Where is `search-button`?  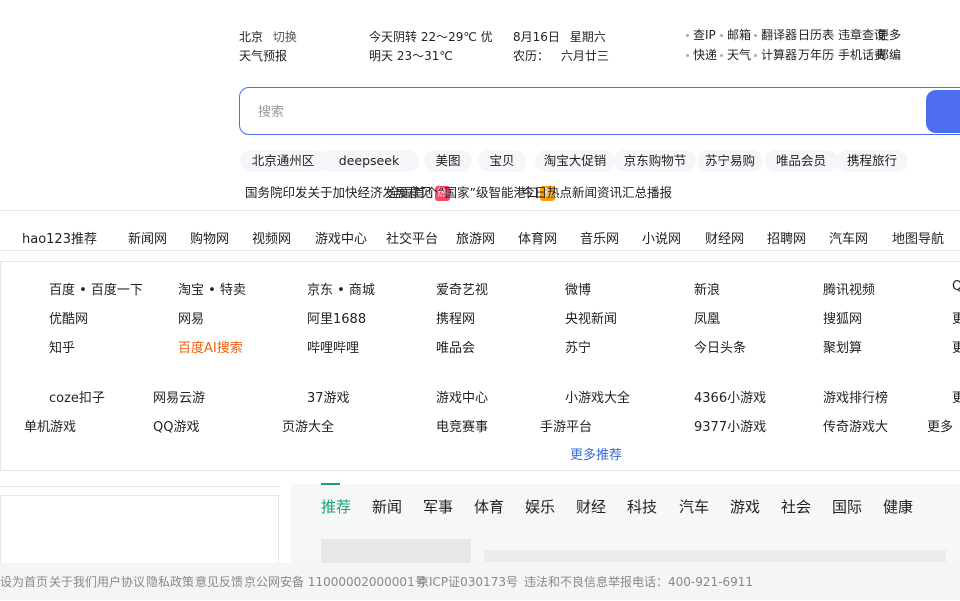
search-button is located at coordinates (943, 111).